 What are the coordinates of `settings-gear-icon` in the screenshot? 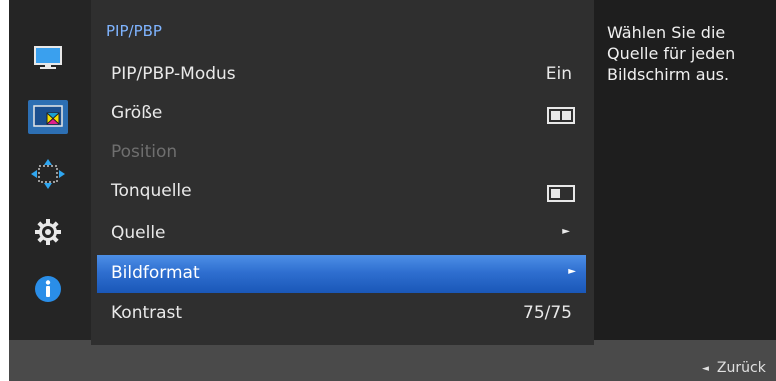 It's located at (48, 232).